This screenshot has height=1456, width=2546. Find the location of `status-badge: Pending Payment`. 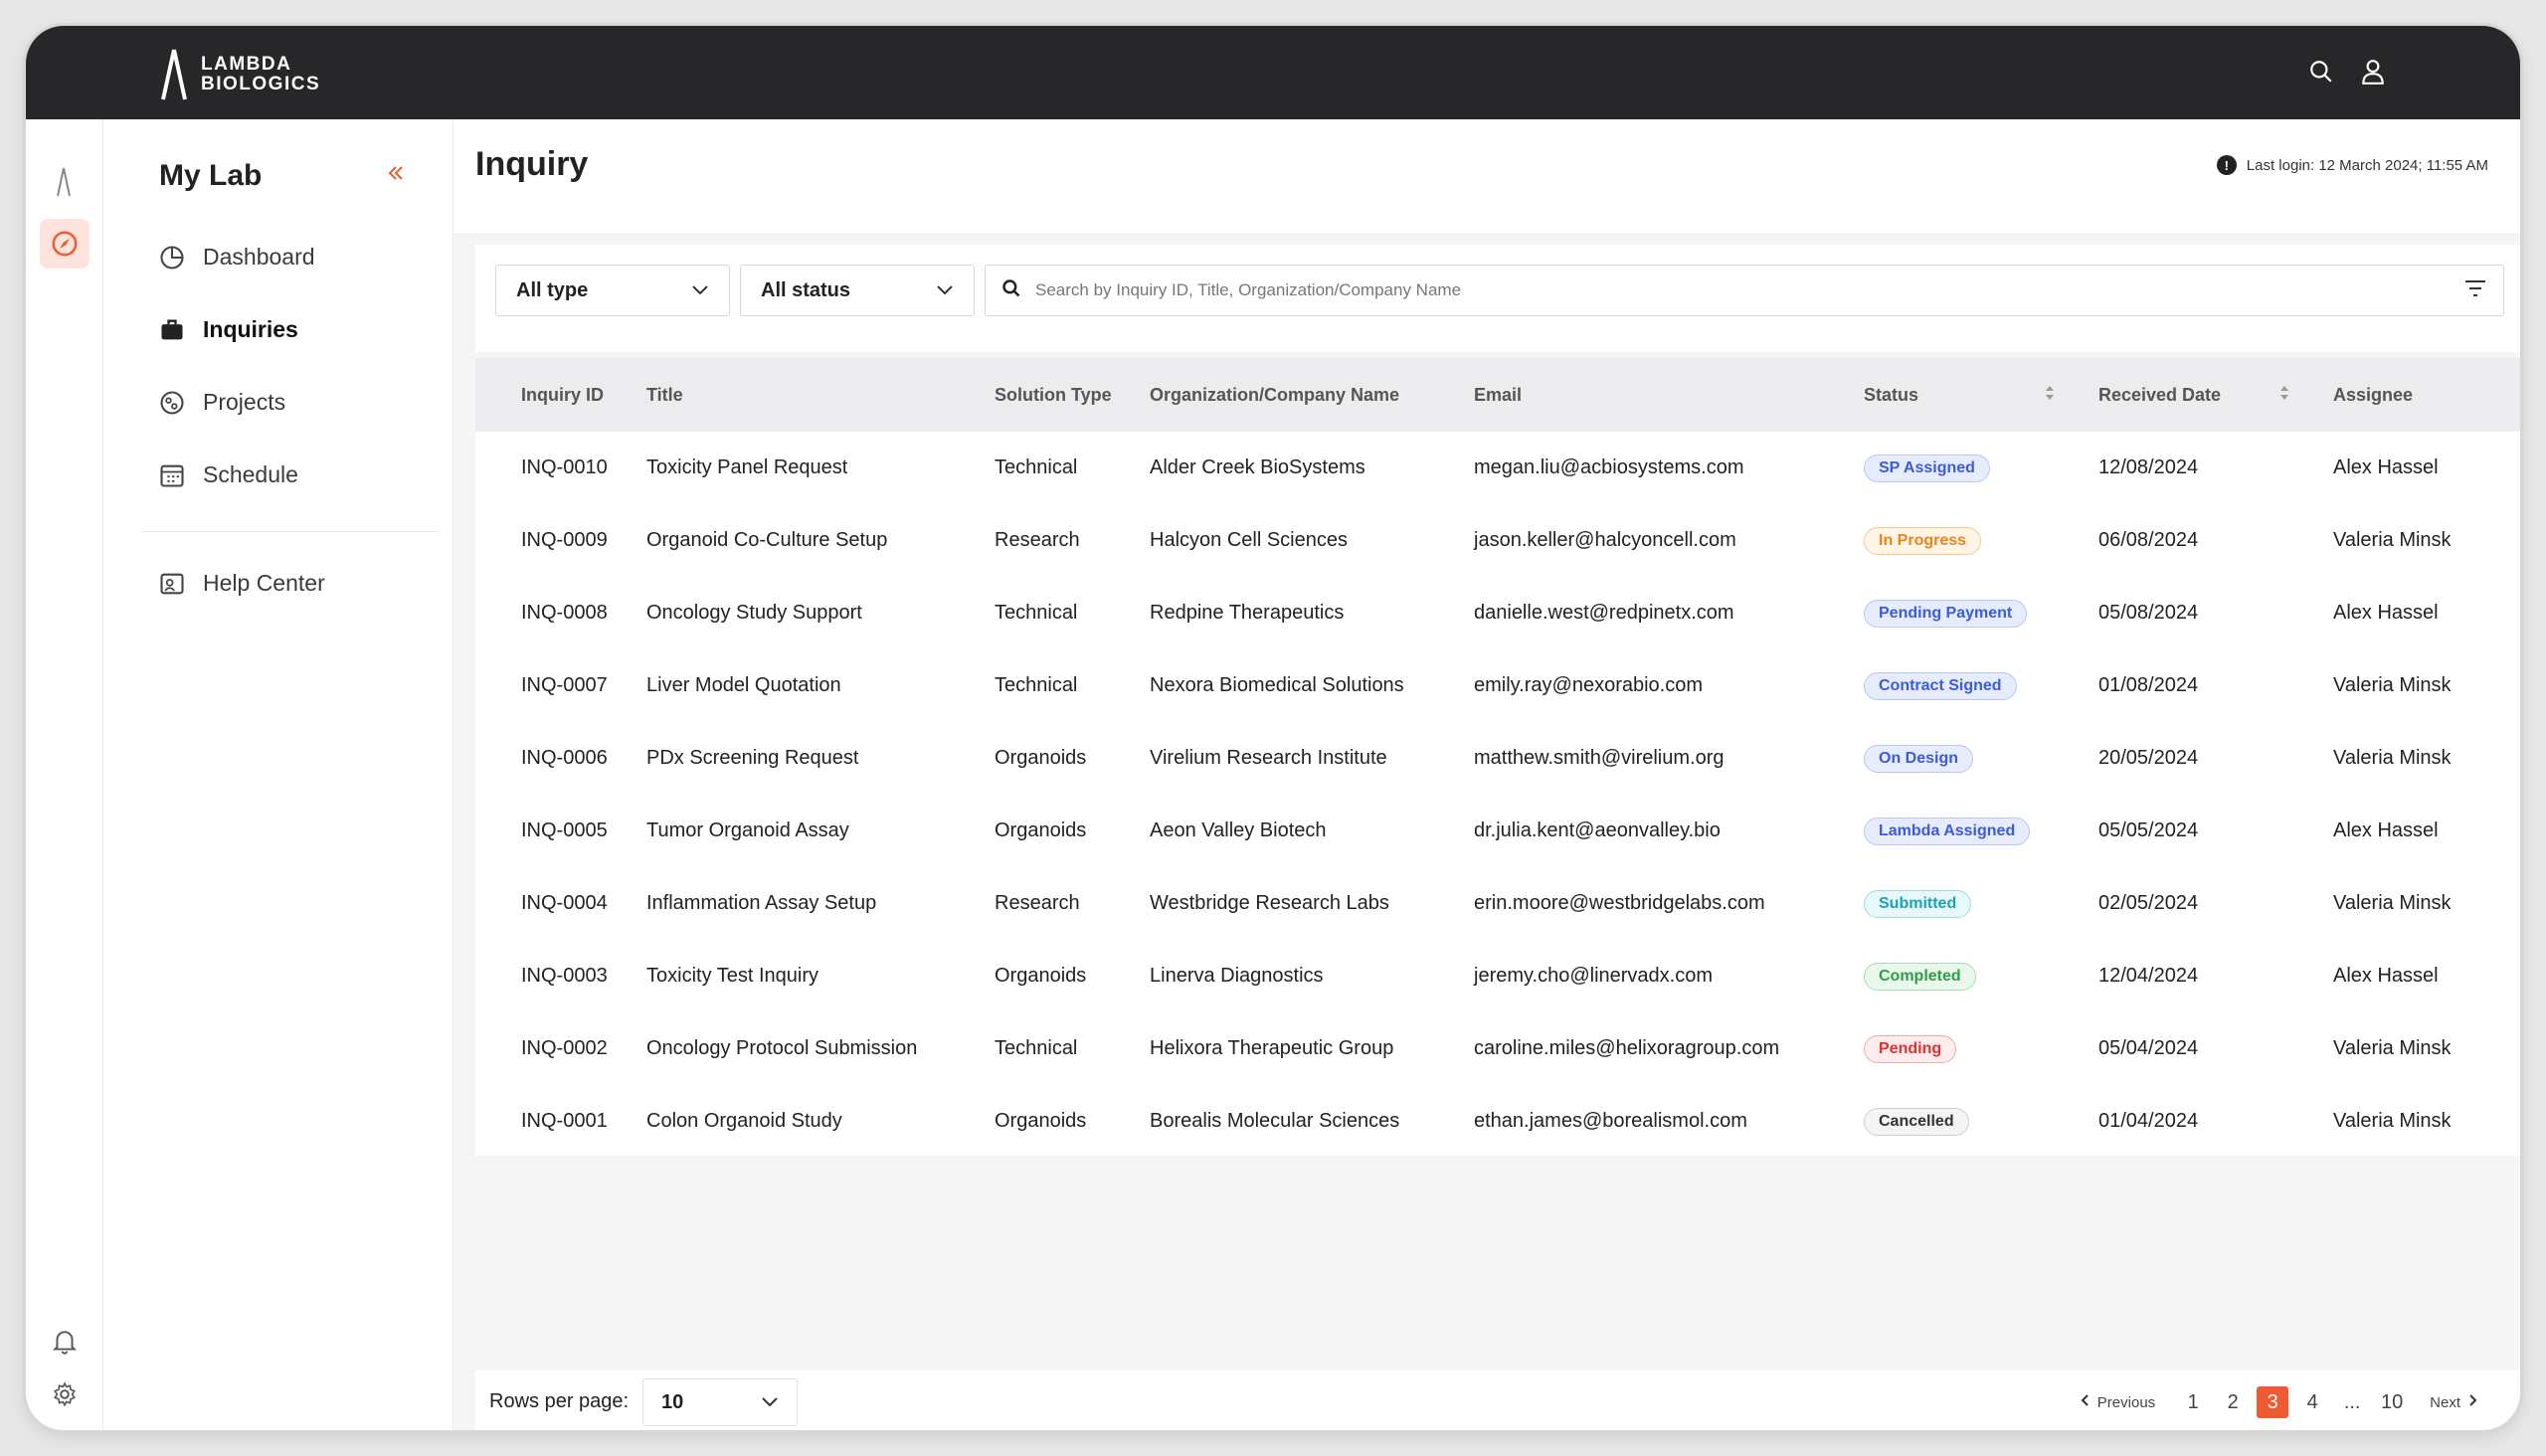

status-badge: Pending Payment is located at coordinates (1946, 613).